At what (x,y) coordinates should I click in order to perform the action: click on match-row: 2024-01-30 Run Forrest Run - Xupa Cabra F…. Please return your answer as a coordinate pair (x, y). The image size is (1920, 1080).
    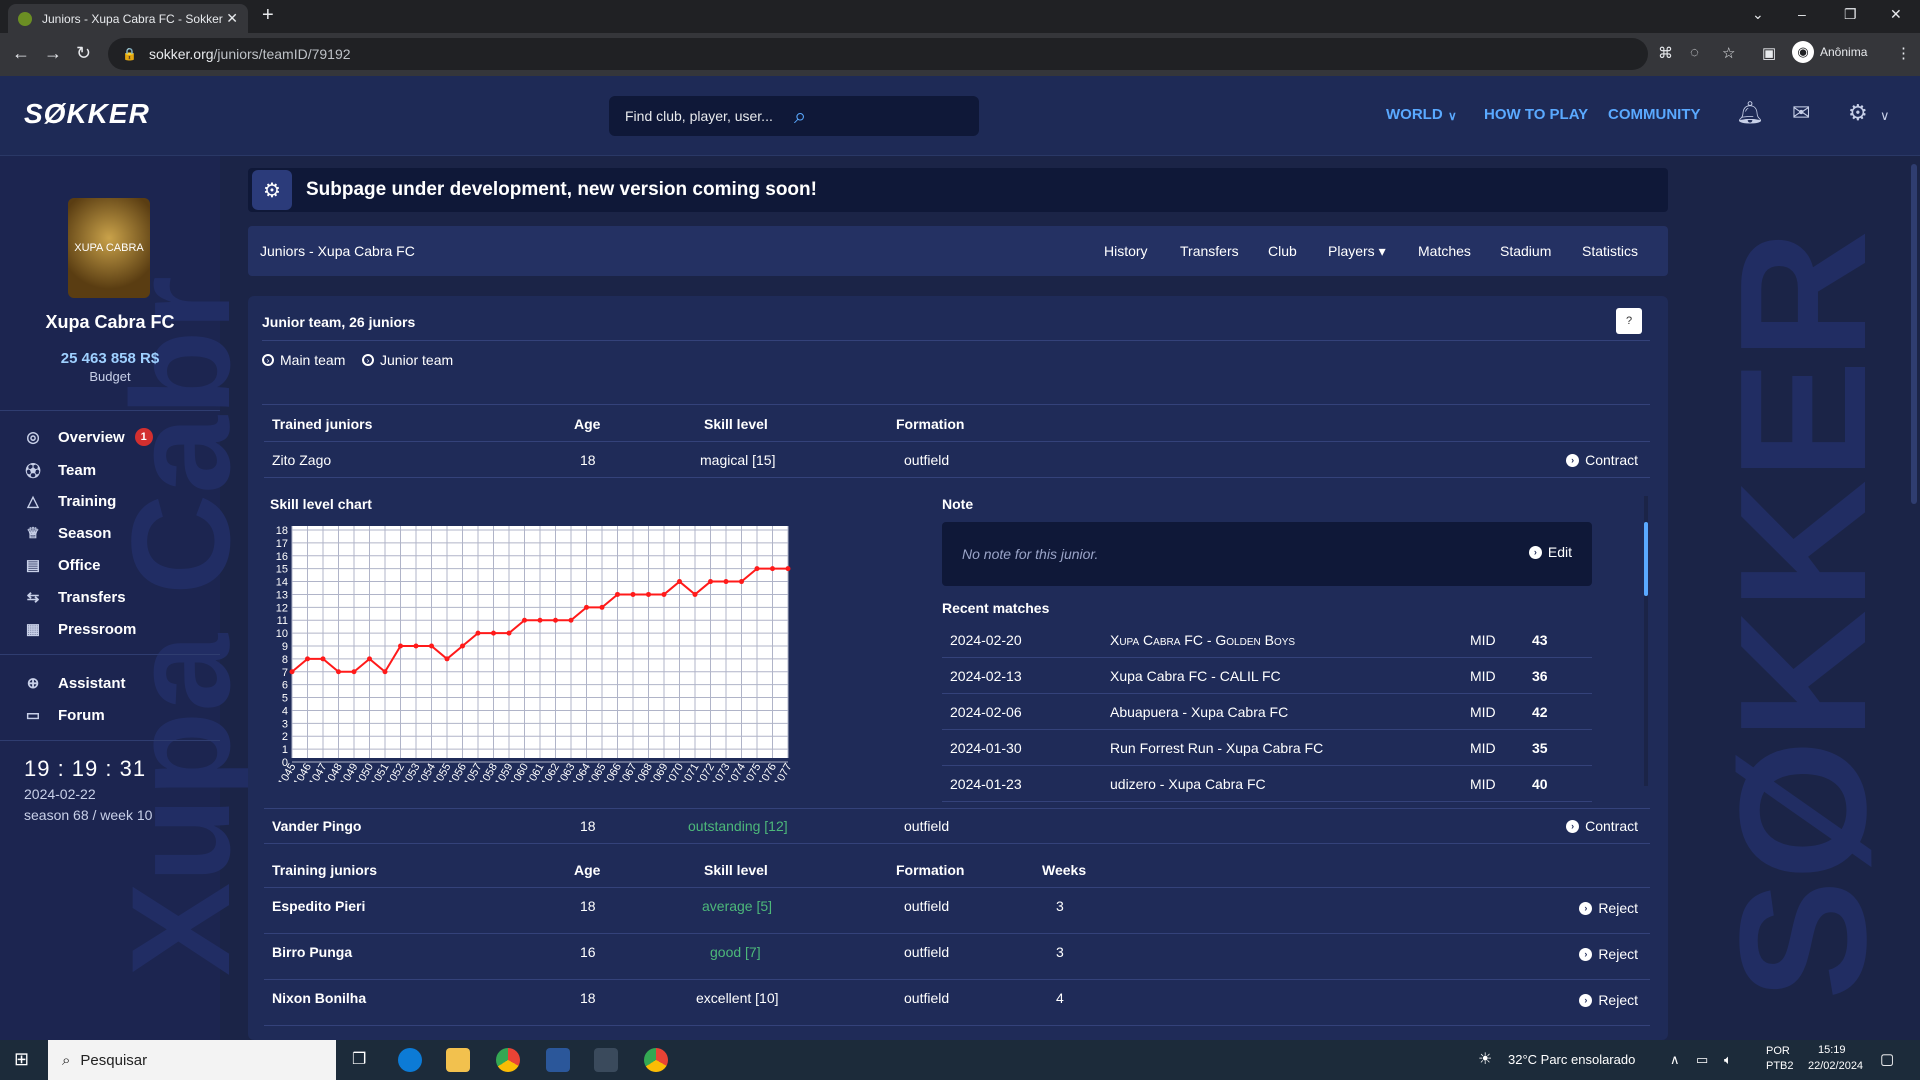
    Looking at the image, I should click on (1267, 748).